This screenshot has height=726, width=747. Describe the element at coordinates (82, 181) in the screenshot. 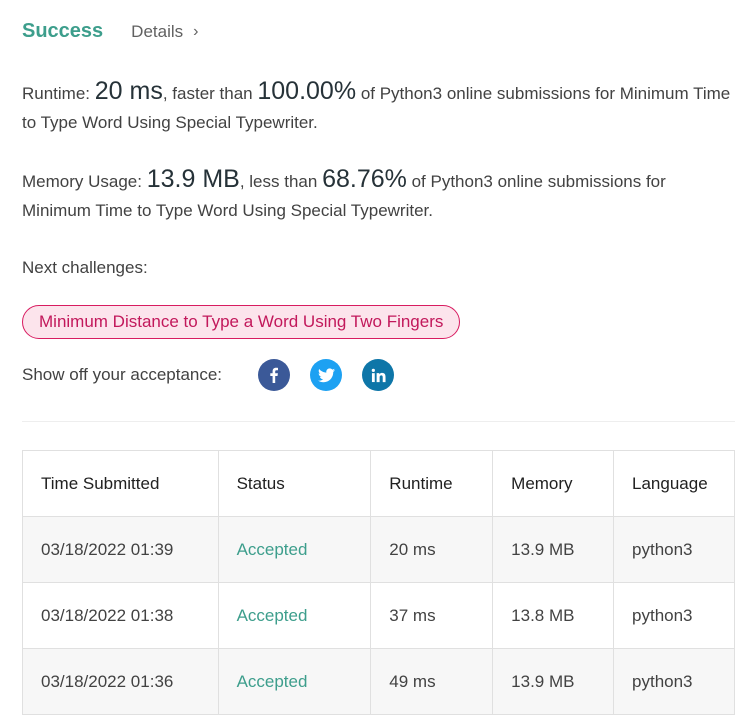

I see `memory-label: Memory Usage:` at that location.